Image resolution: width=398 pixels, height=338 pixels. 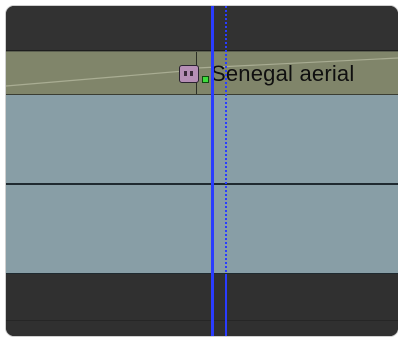 What do you see at coordinates (226, 141) in the screenshot?
I see `playhead-guide-dotted` at bounding box center [226, 141].